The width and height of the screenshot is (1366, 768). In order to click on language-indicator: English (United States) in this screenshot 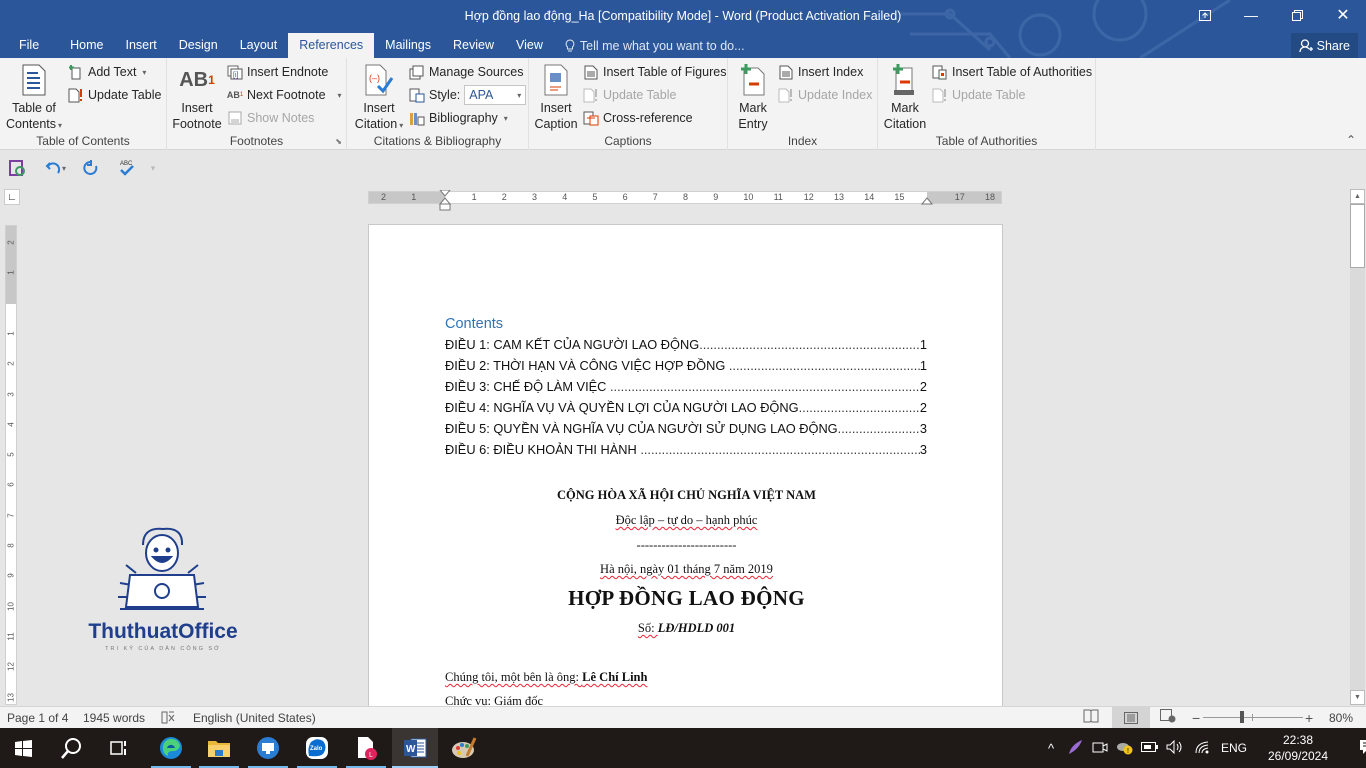, I will do `click(254, 718)`.